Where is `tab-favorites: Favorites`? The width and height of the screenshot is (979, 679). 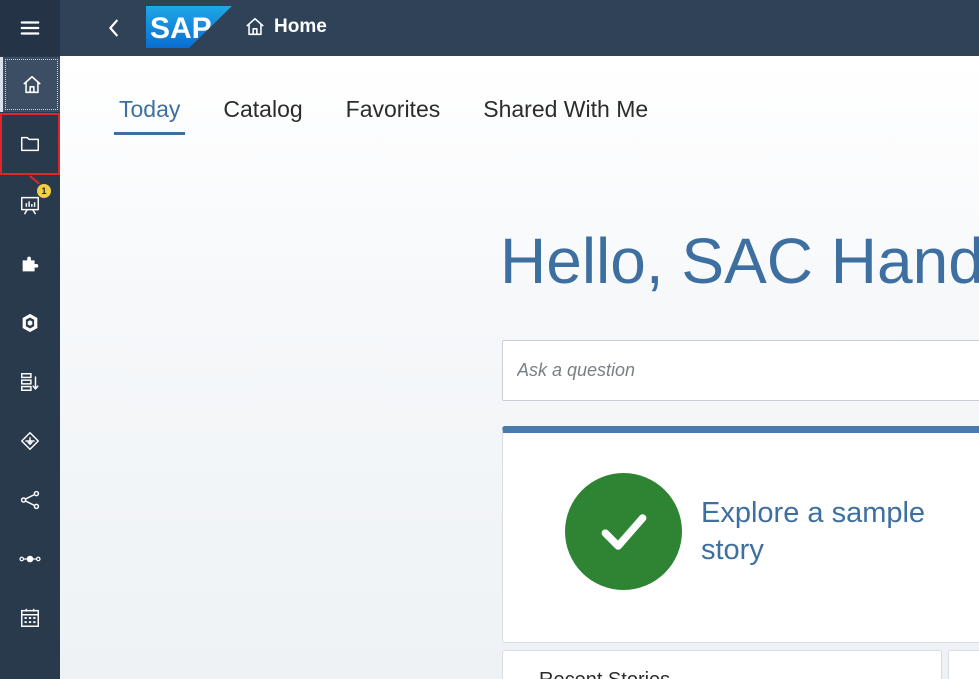 tab-favorites: Favorites is located at coordinates (393, 113).